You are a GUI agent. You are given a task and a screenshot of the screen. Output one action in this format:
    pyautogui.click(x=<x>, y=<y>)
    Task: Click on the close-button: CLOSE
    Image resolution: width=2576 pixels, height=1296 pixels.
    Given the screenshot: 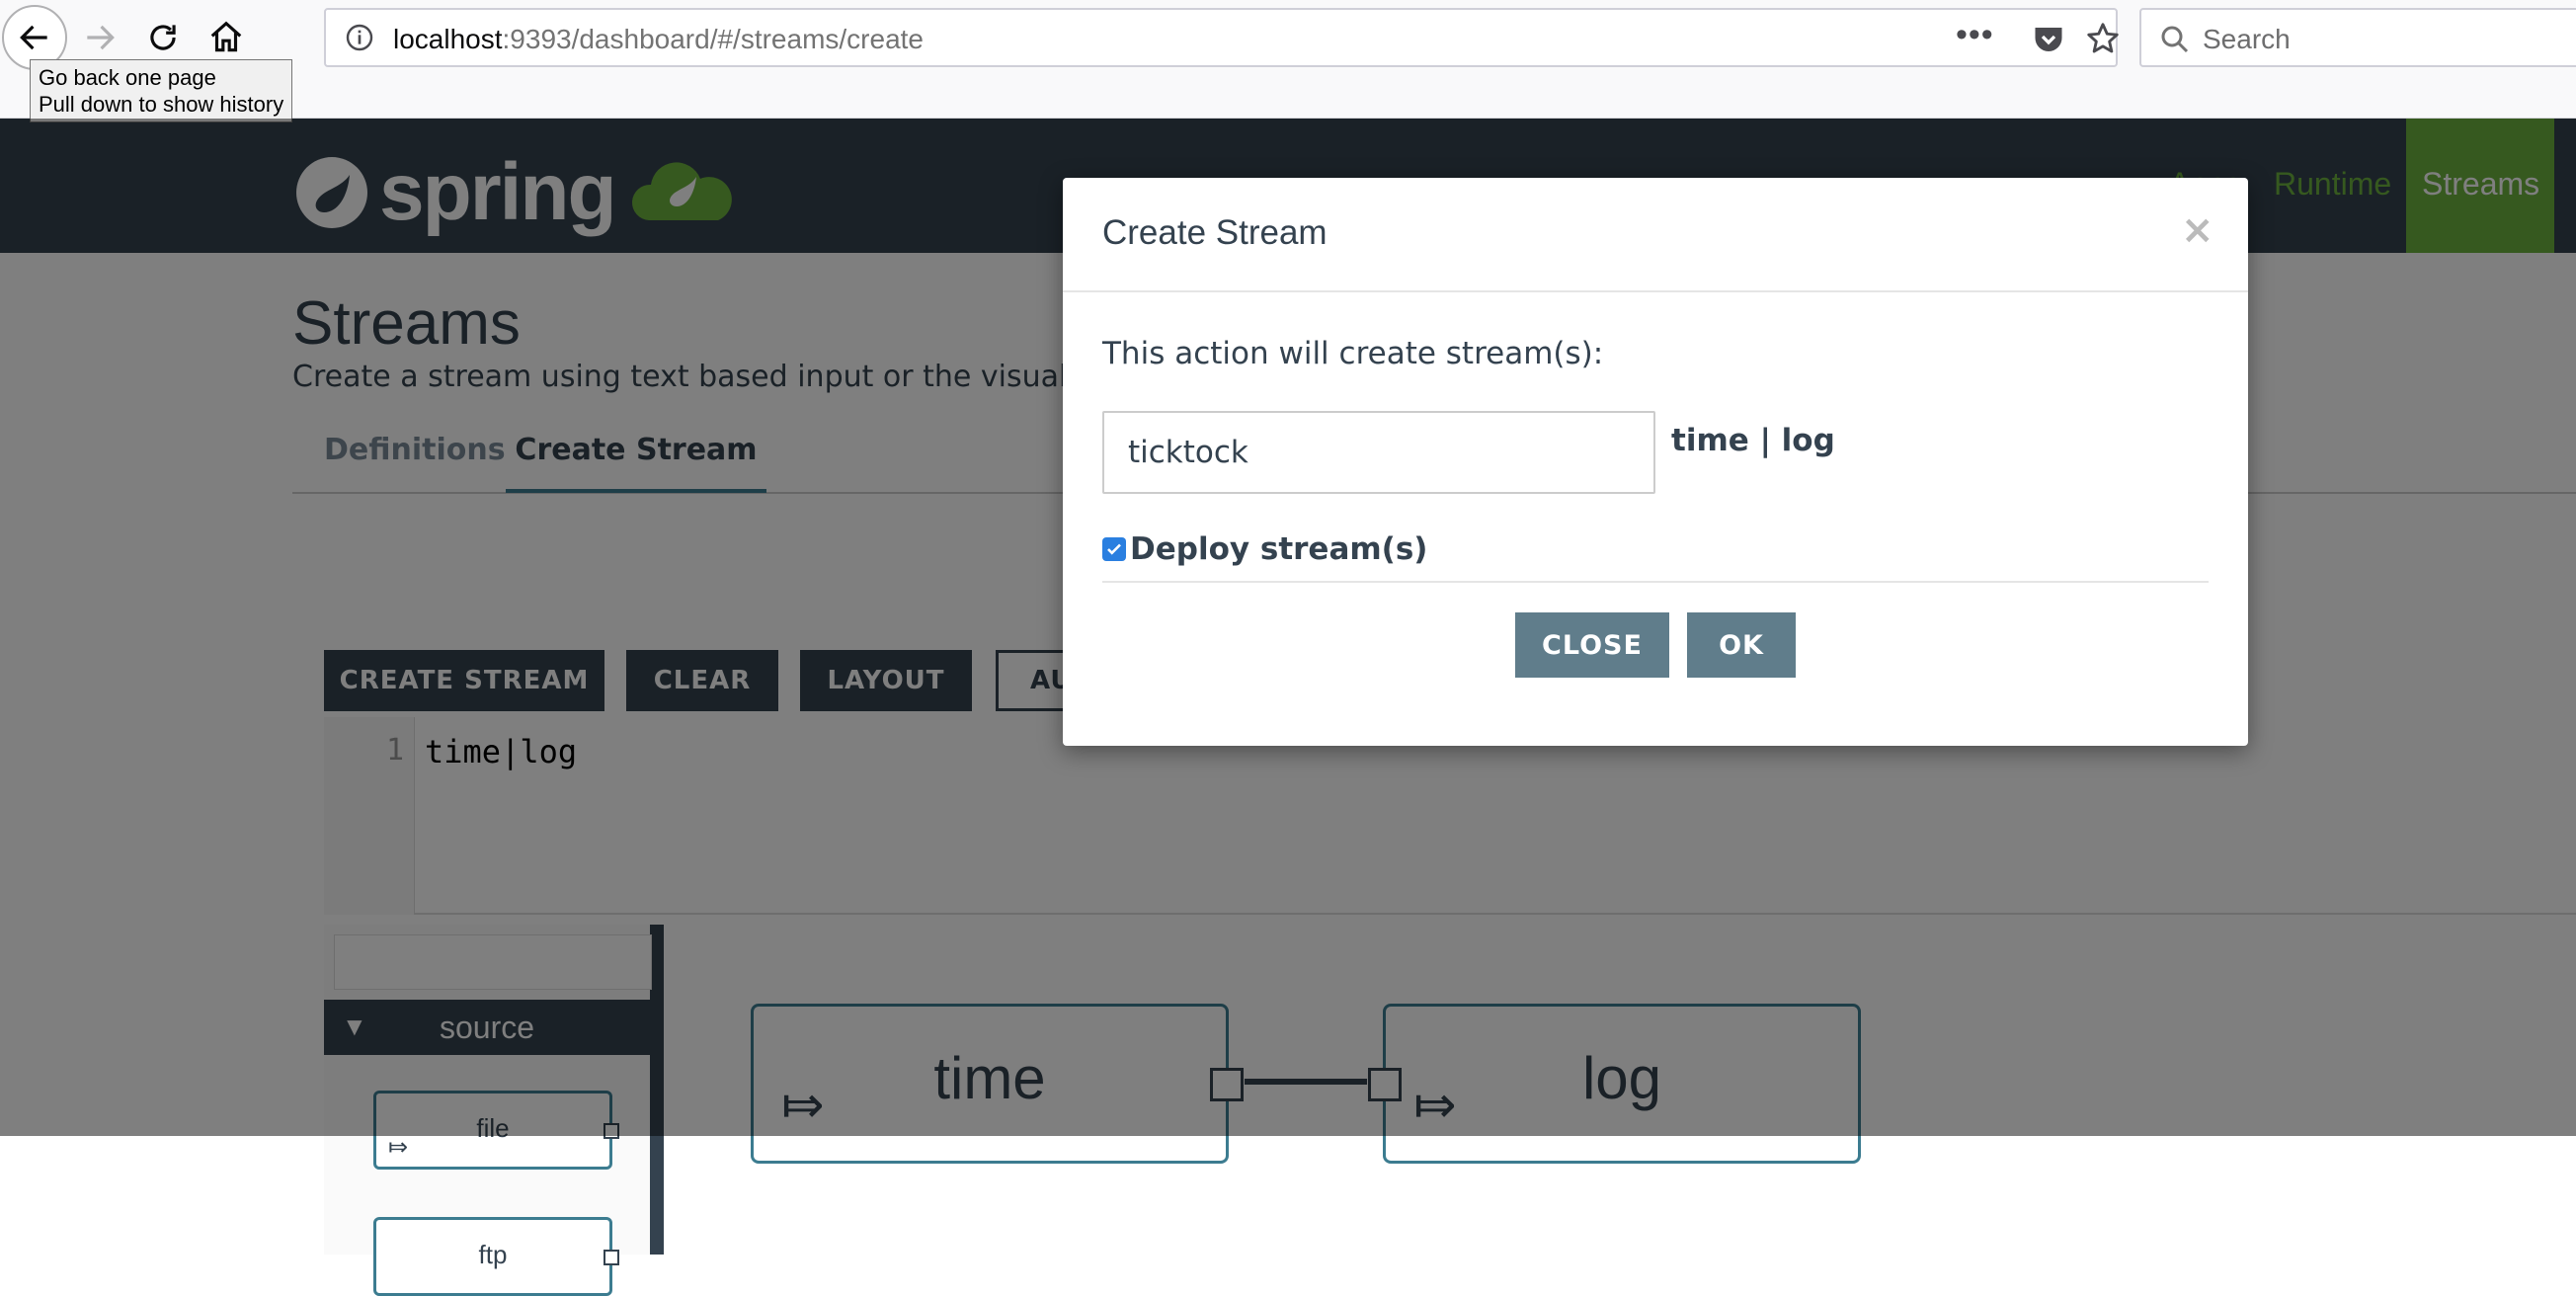 What is the action you would take?
    pyautogui.click(x=1592, y=645)
    